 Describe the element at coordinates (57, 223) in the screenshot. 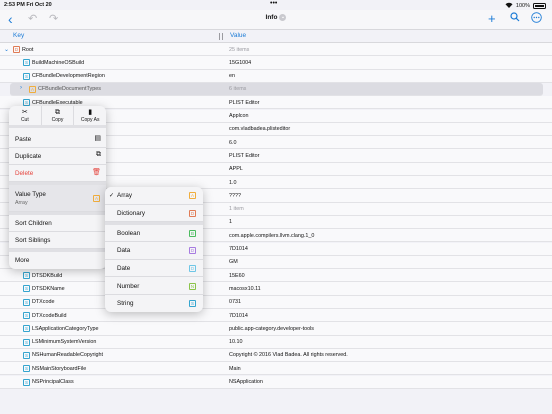

I see `sort-children-item: Sort Children` at that location.